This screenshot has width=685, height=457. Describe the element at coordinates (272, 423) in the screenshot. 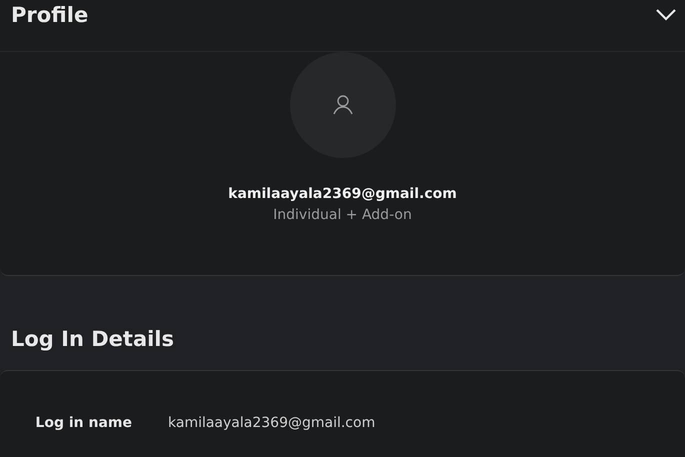

I see `field-value: kamilaayala2369@gmail.com` at that location.